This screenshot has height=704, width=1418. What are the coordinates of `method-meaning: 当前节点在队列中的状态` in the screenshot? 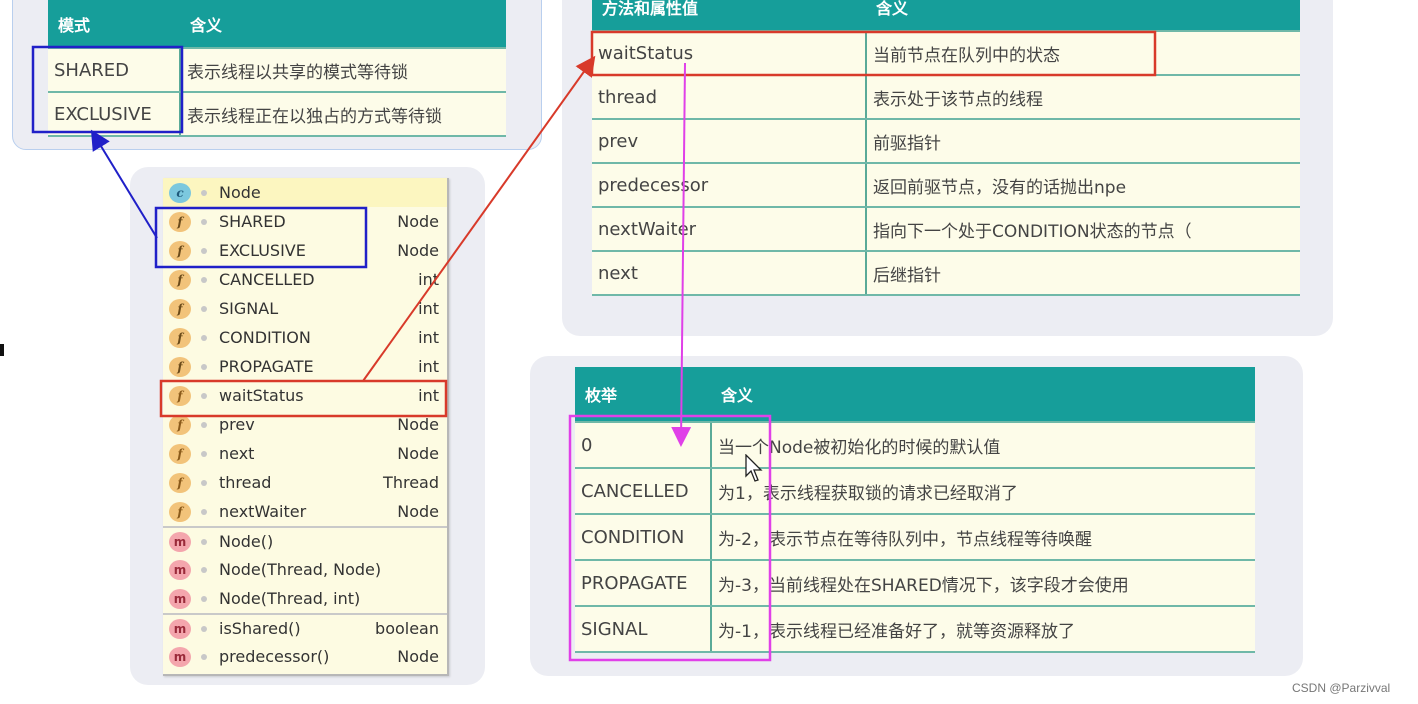 It's located at (1082, 53).